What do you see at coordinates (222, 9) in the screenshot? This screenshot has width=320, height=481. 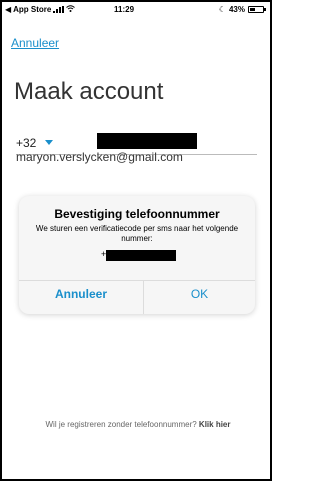 I see `moon-icon: ☾` at bounding box center [222, 9].